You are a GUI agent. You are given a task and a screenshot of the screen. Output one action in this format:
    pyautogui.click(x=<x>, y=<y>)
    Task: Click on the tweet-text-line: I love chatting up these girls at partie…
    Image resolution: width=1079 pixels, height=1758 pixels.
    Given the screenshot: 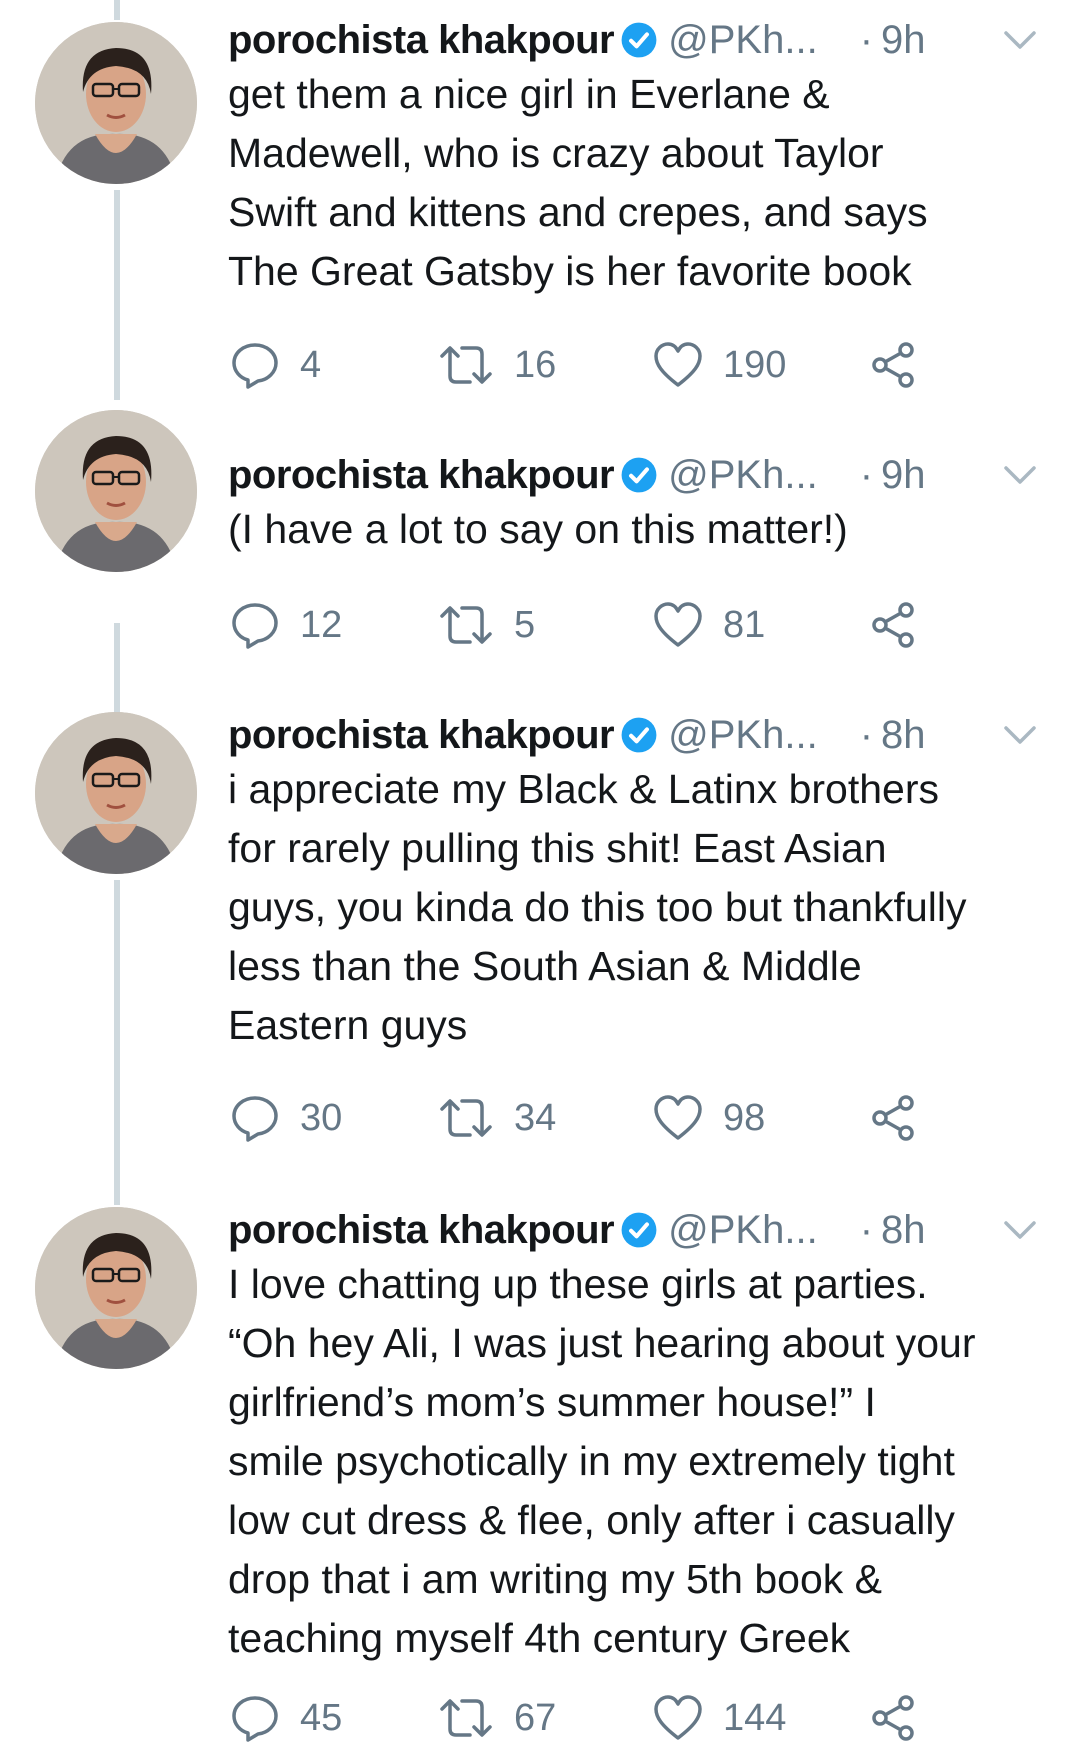 What is the action you would take?
    pyautogui.click(x=578, y=1284)
    